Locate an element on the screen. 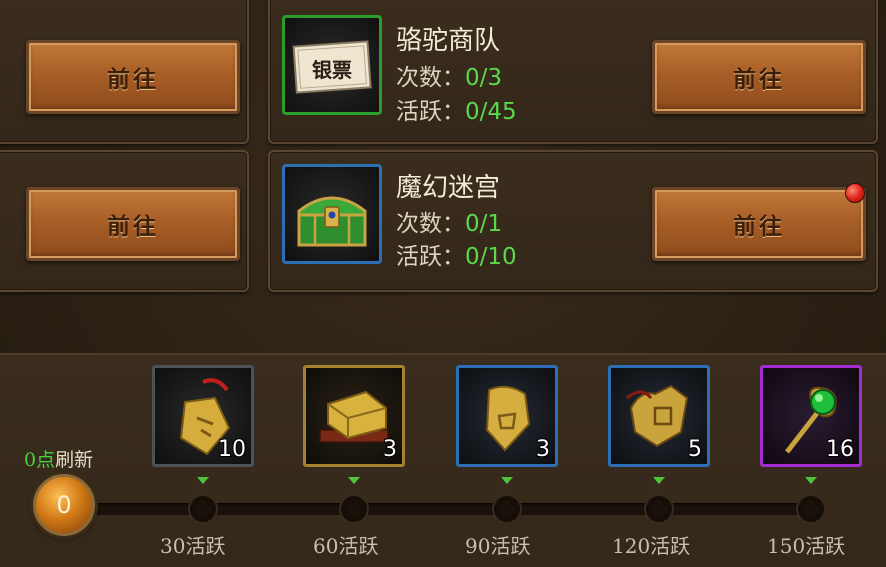 The image size is (886, 567). task-count: 次数：0/1 is located at coordinates (449, 221).